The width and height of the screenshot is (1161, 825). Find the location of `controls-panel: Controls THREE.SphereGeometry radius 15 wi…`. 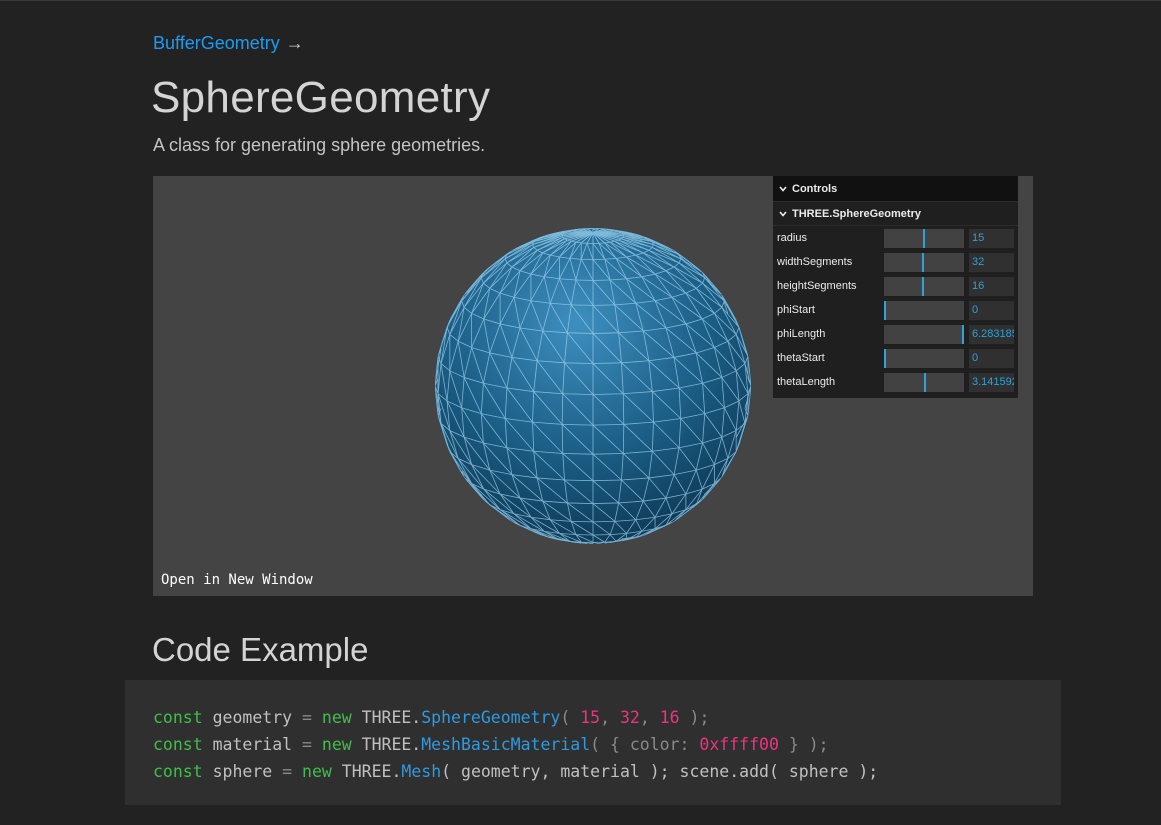

controls-panel: Controls THREE.SphereGeometry radius 15 wi… is located at coordinates (895, 287).